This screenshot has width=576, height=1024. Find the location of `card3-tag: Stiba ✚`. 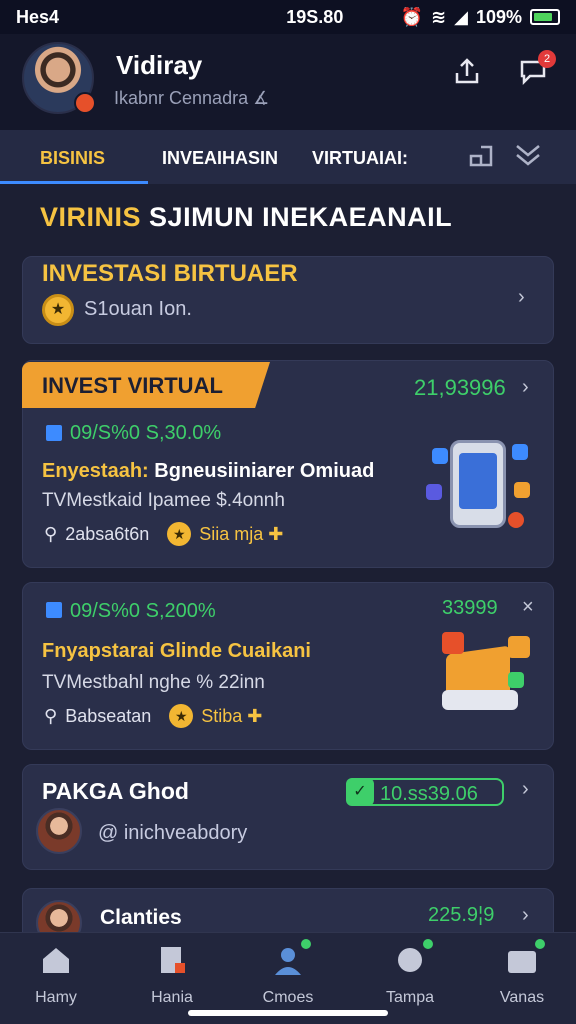

card3-tag: Stiba ✚ is located at coordinates (231, 716).